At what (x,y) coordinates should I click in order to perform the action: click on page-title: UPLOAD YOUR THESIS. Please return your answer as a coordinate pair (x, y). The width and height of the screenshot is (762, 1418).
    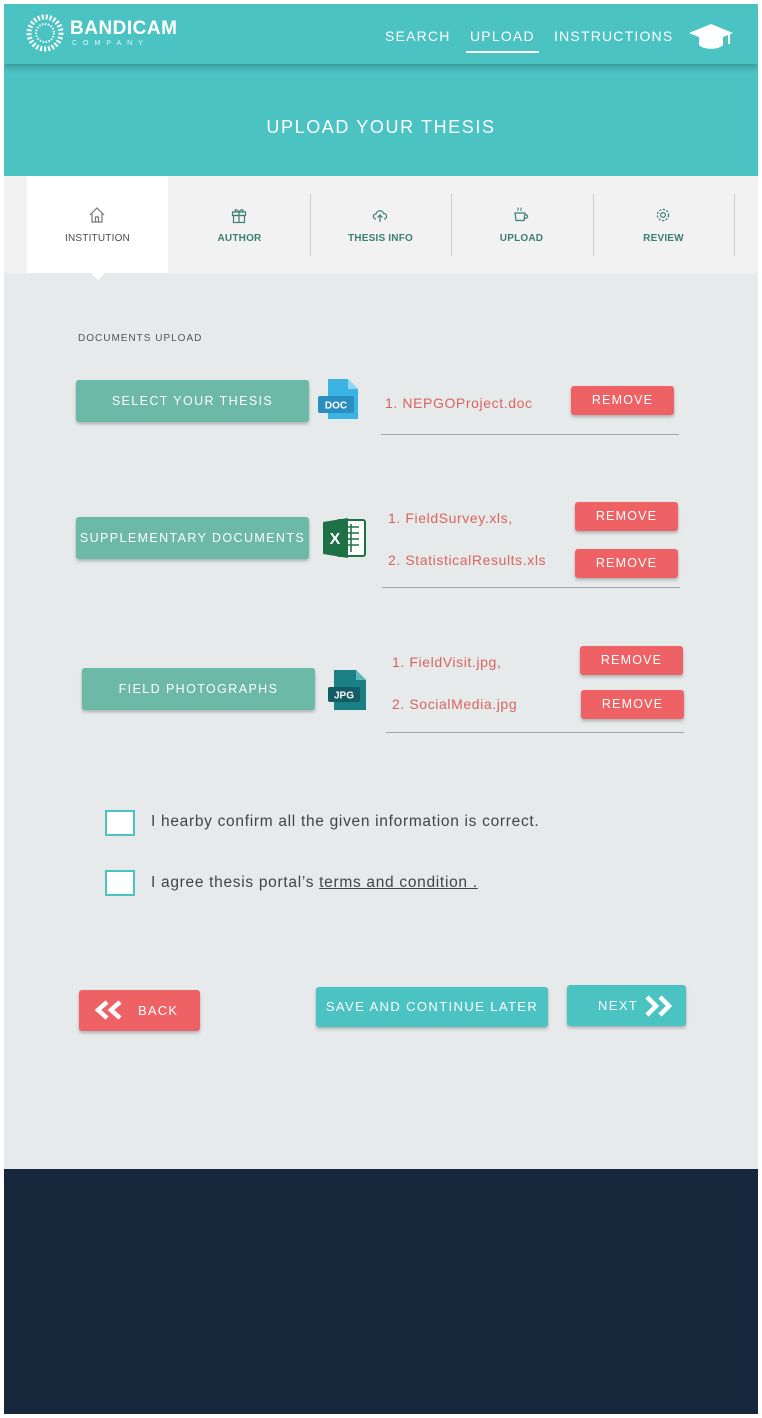
    Looking at the image, I should click on (381, 127).